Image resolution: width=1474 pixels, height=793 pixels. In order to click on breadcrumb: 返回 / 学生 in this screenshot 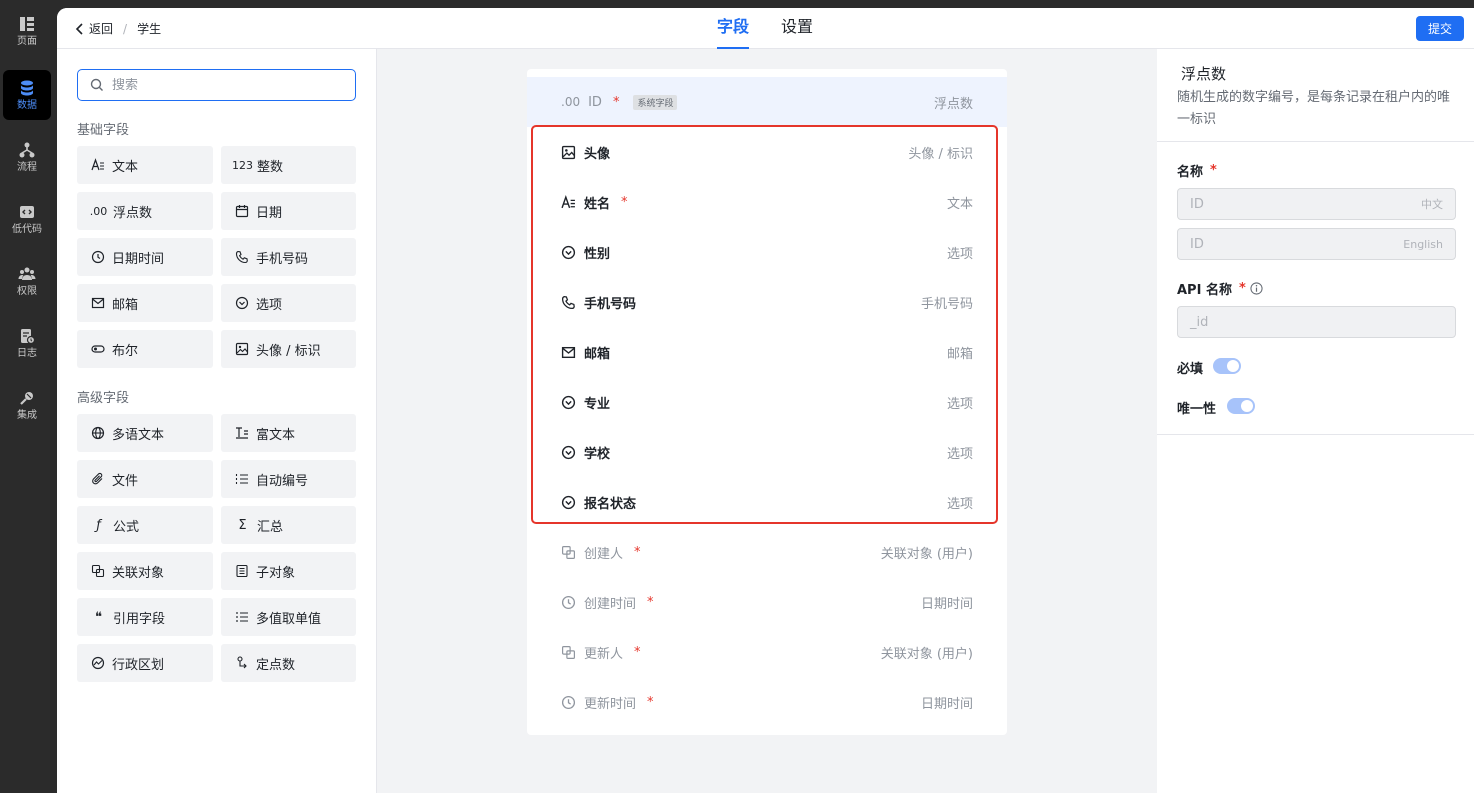, I will do `click(118, 28)`.